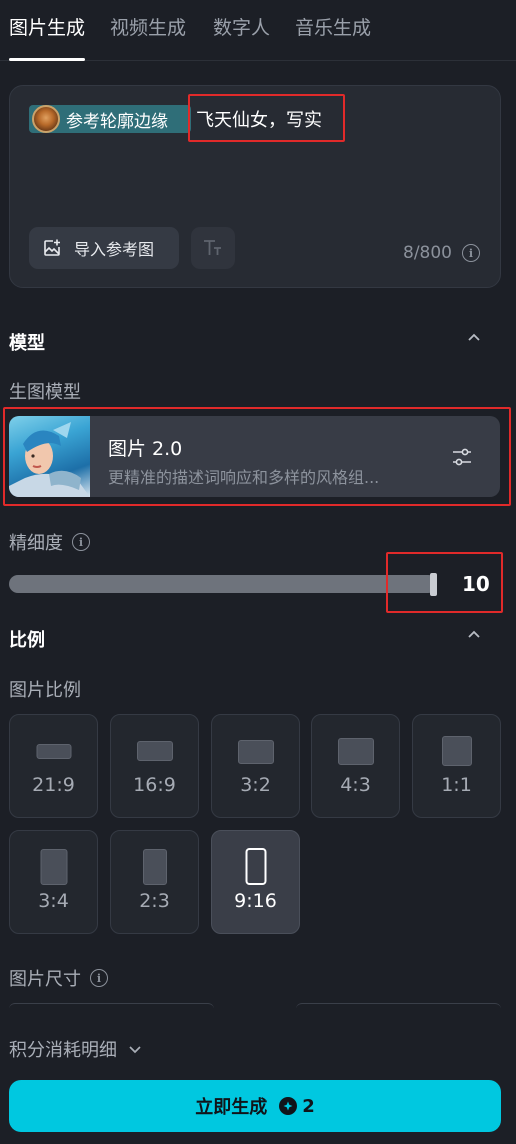  Describe the element at coordinates (223, 584) in the screenshot. I see `detail-slider-track` at that location.